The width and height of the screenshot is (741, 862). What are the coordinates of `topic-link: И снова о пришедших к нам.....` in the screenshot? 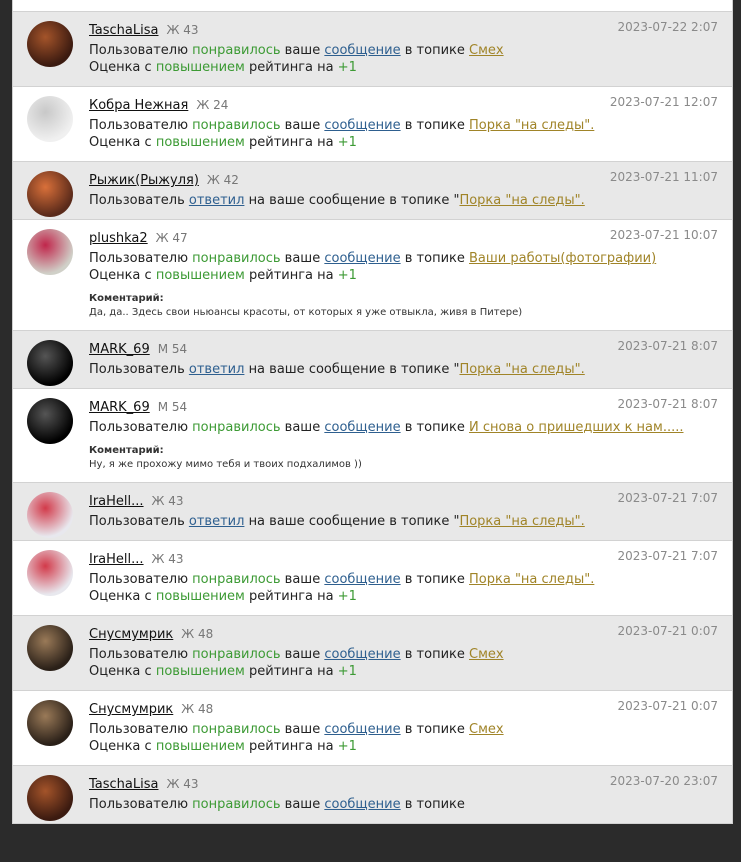 It's located at (576, 427).